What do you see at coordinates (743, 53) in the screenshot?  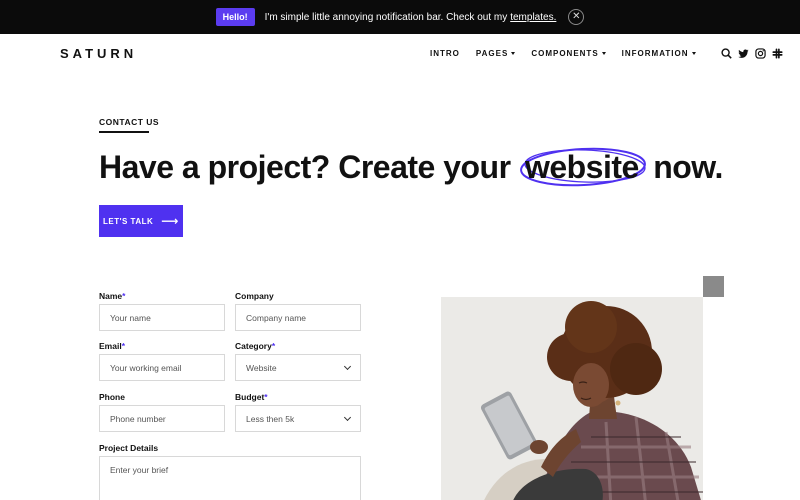 I see `twitter-icon` at bounding box center [743, 53].